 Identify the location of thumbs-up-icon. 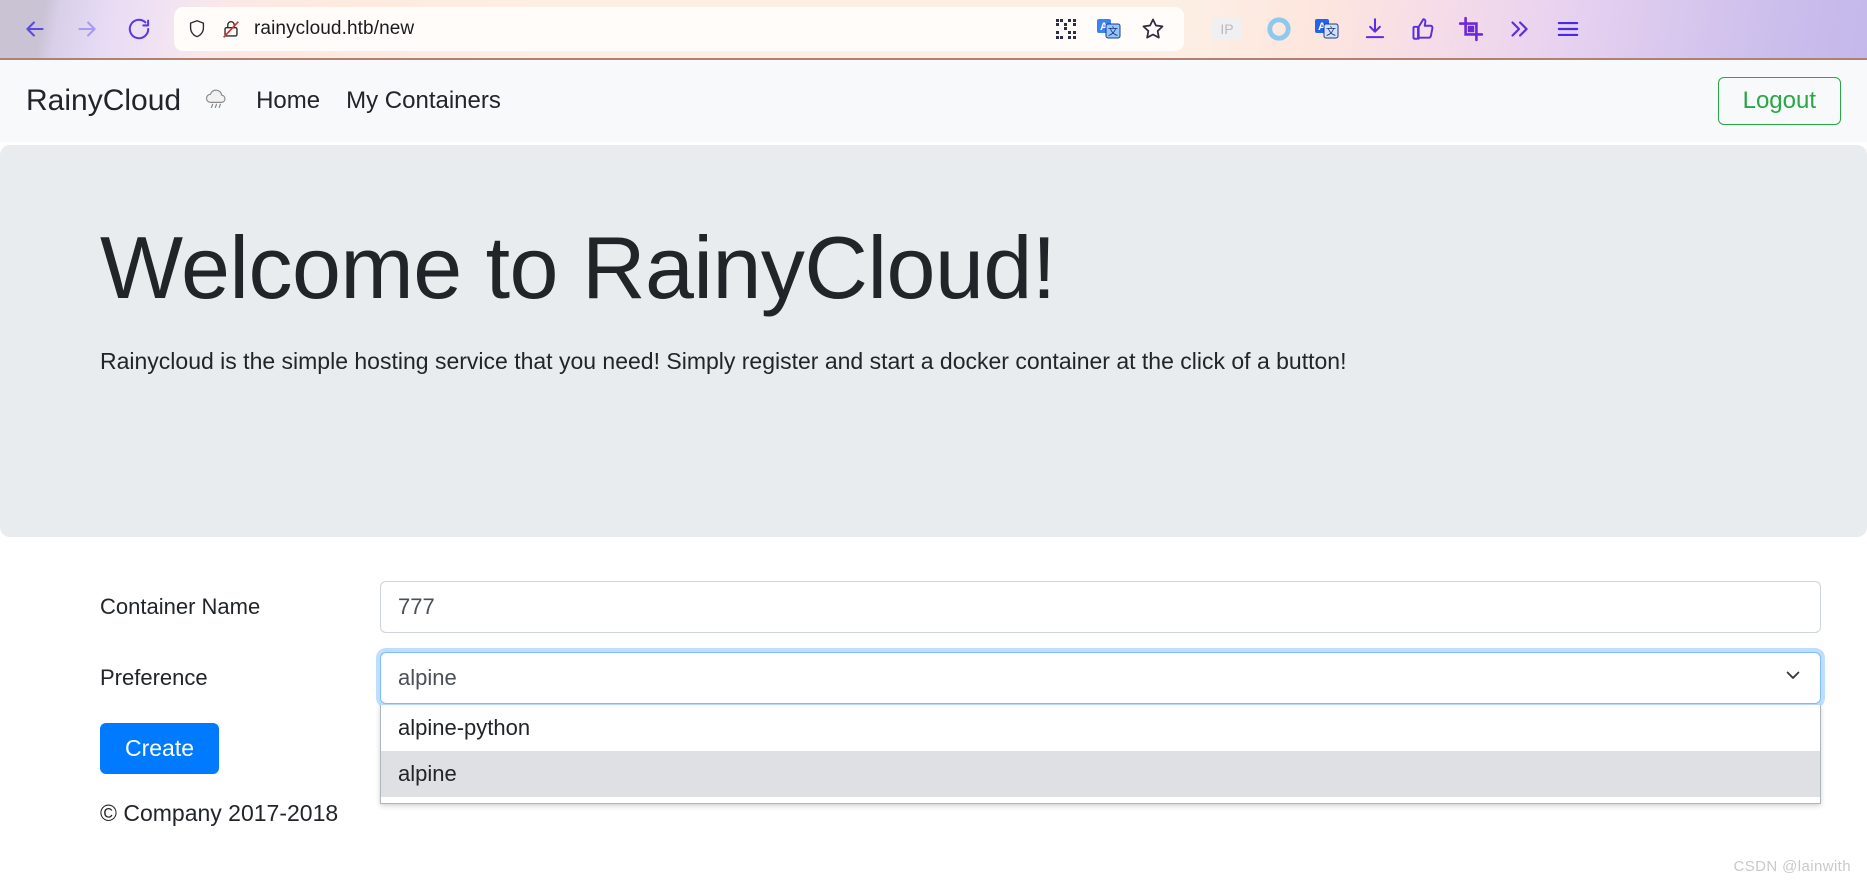
(1423, 29).